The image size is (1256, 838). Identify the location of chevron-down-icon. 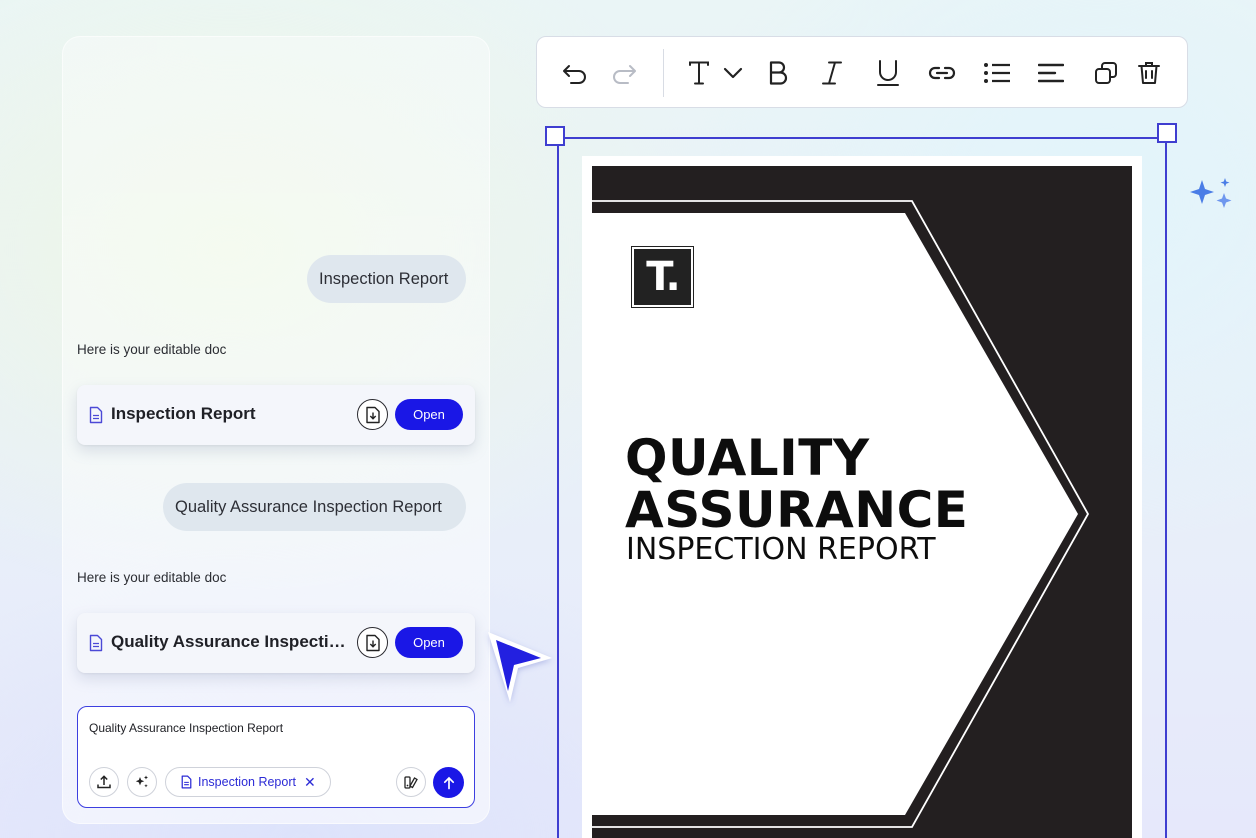
(733, 73).